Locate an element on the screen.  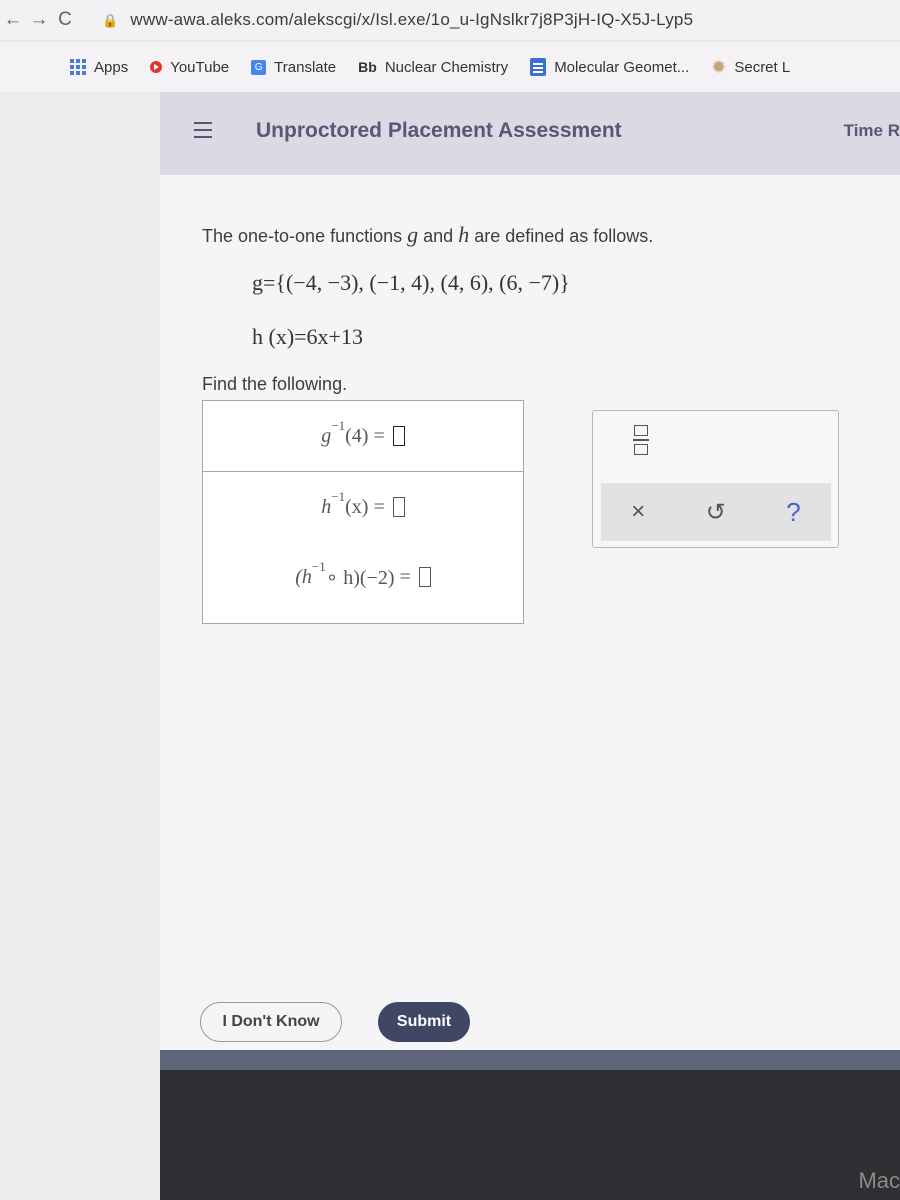
help-icon: ? is located at coordinates (793, 512).